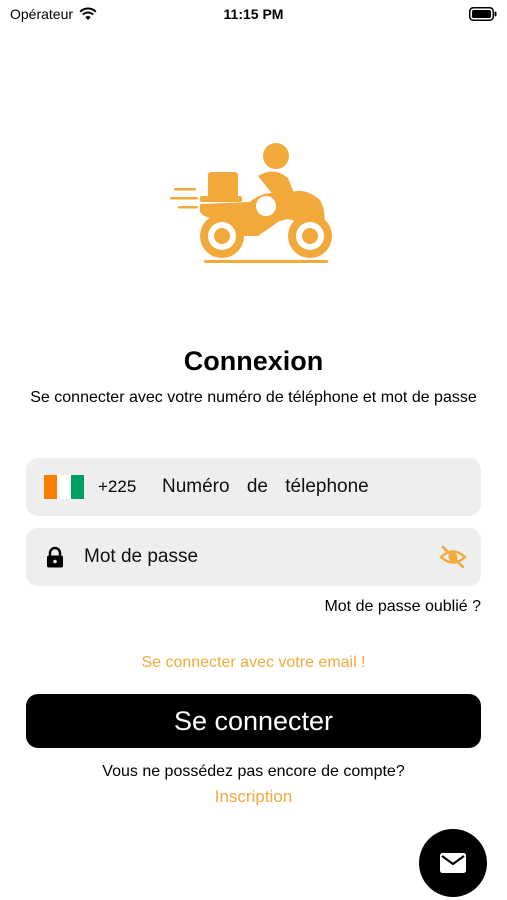  I want to click on status-time: 11:15 PM, so click(253, 14).